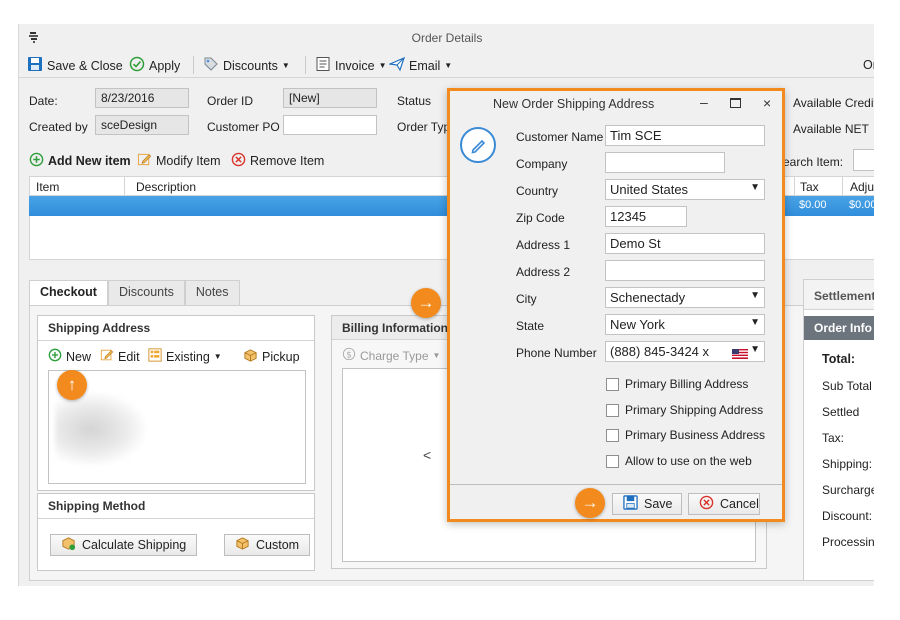 The height and width of the screenshot is (620, 900). Describe the element at coordinates (660, 351) in the screenshot. I see `phone-value: (888) 845-3424 x` at that location.